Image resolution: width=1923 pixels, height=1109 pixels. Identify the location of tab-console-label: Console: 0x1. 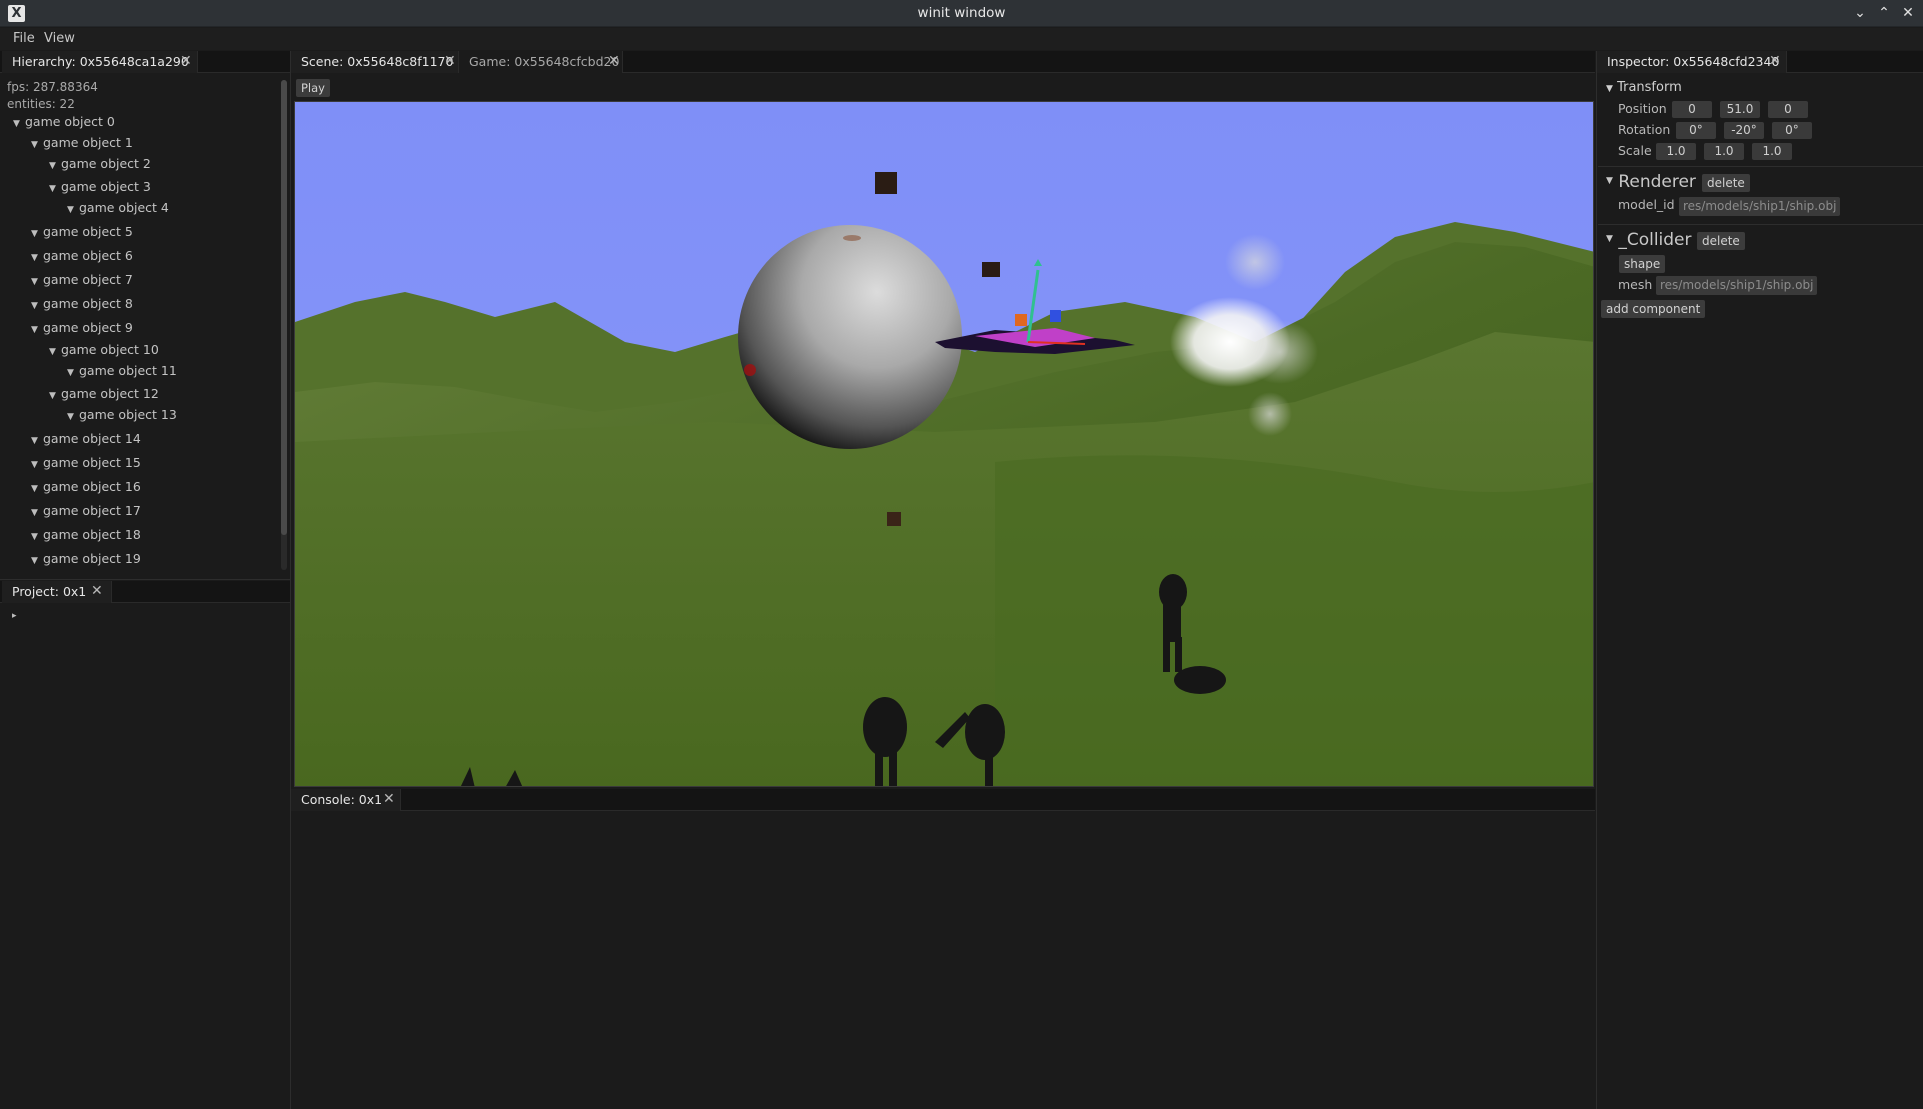
(342, 799).